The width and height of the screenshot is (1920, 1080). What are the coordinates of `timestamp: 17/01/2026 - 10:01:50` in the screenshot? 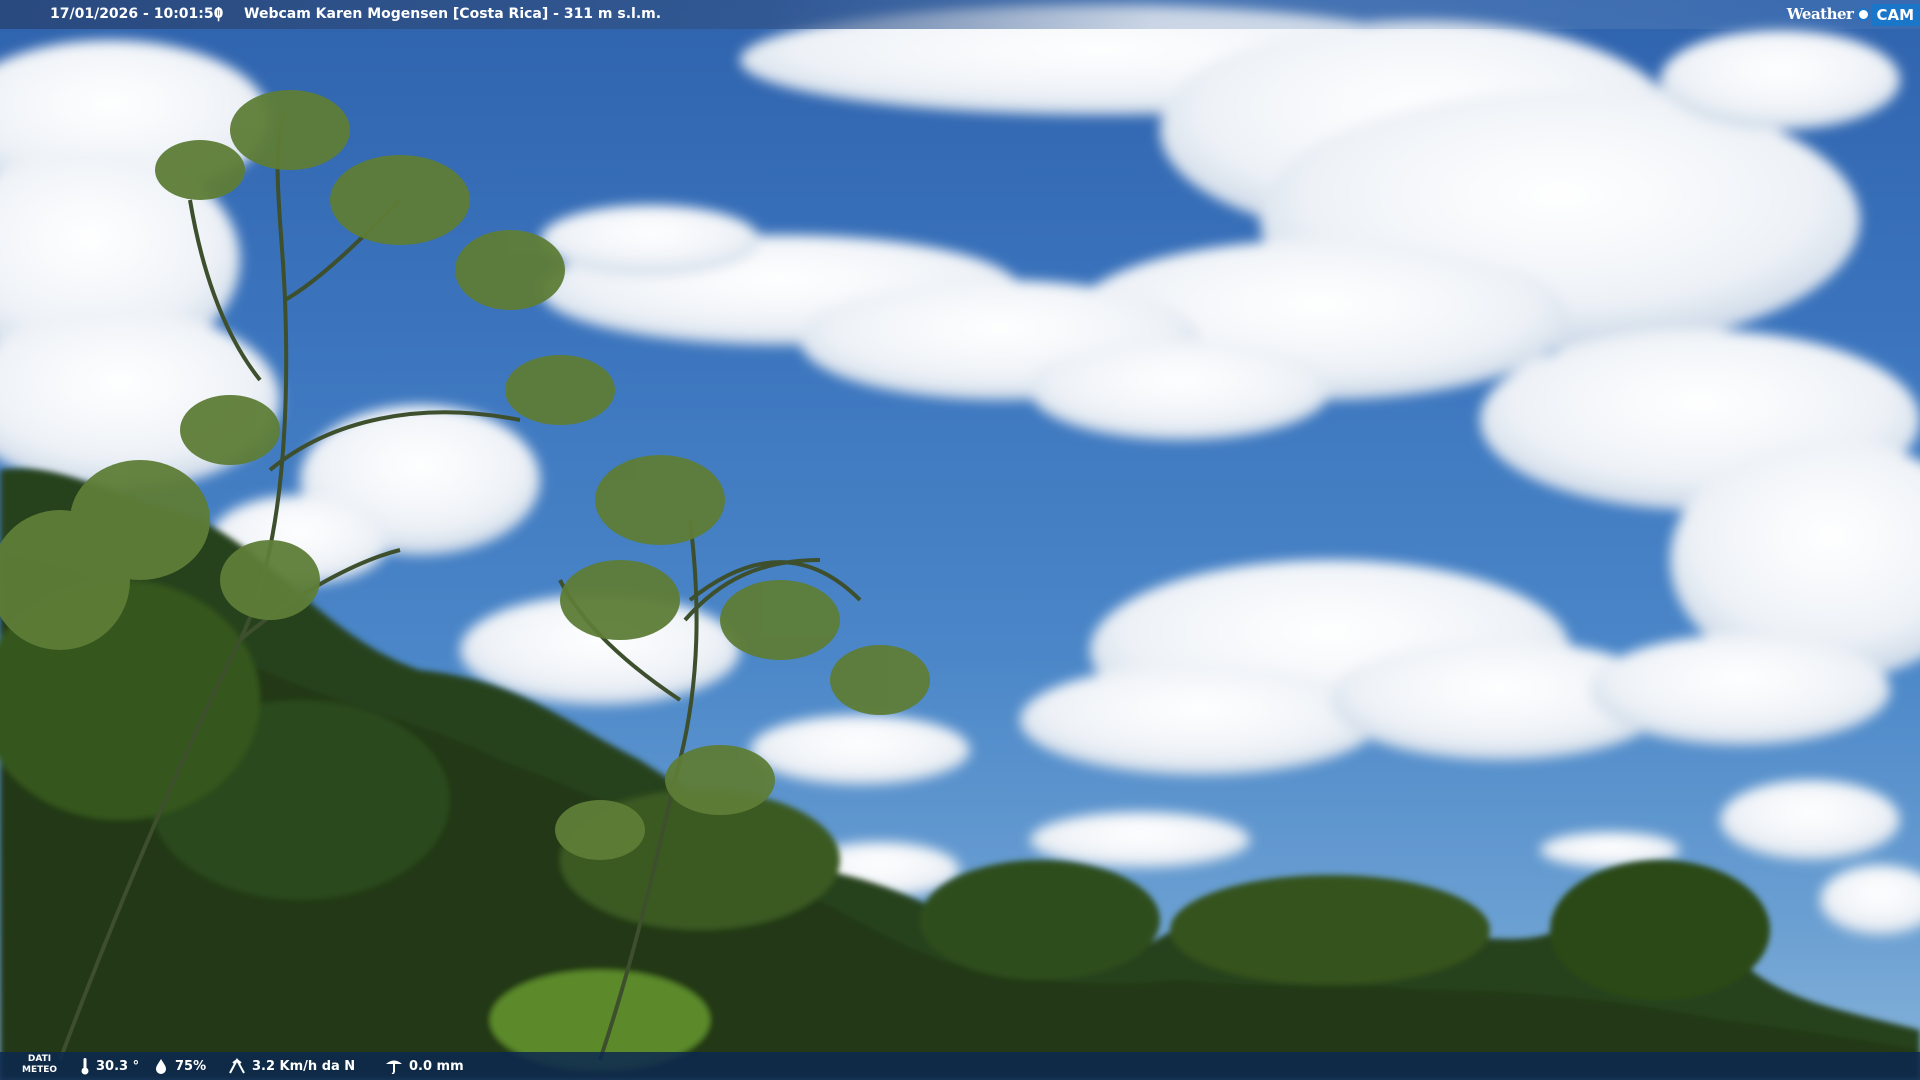 It's located at (137, 14).